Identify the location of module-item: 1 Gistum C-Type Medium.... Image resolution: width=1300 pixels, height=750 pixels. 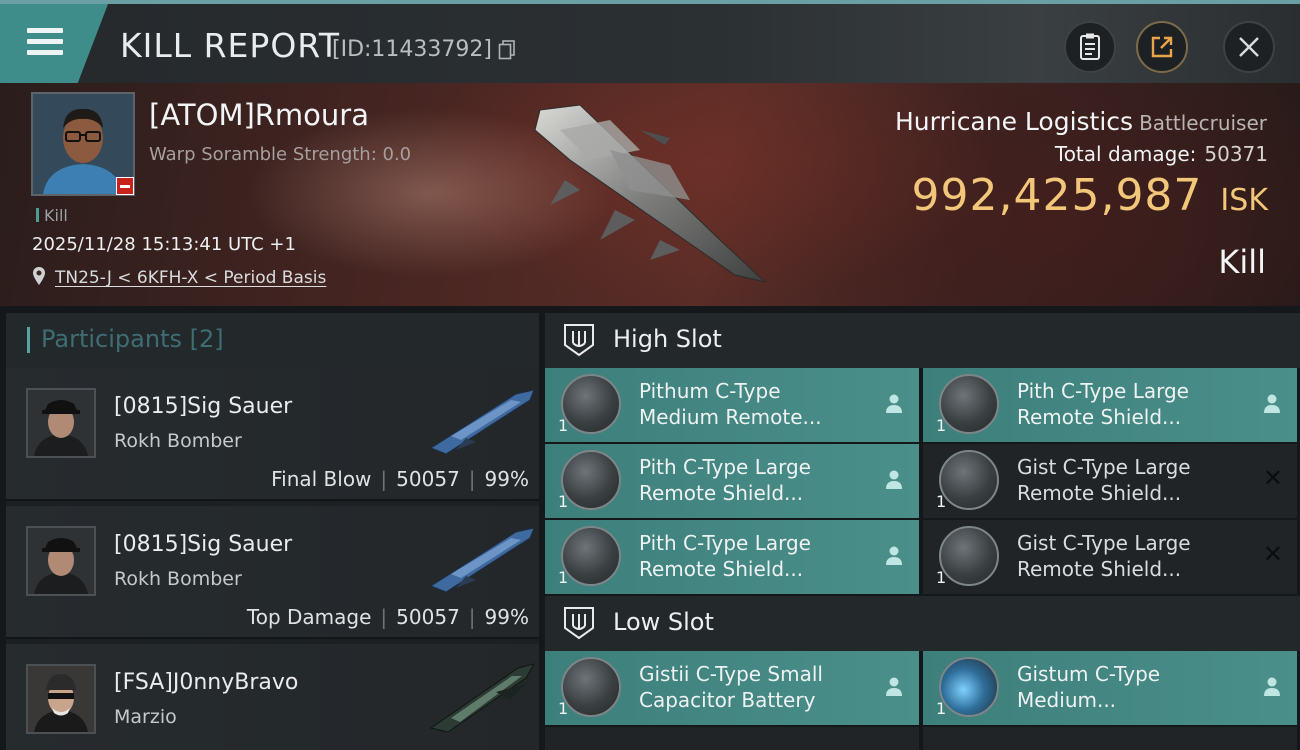
(1110, 688).